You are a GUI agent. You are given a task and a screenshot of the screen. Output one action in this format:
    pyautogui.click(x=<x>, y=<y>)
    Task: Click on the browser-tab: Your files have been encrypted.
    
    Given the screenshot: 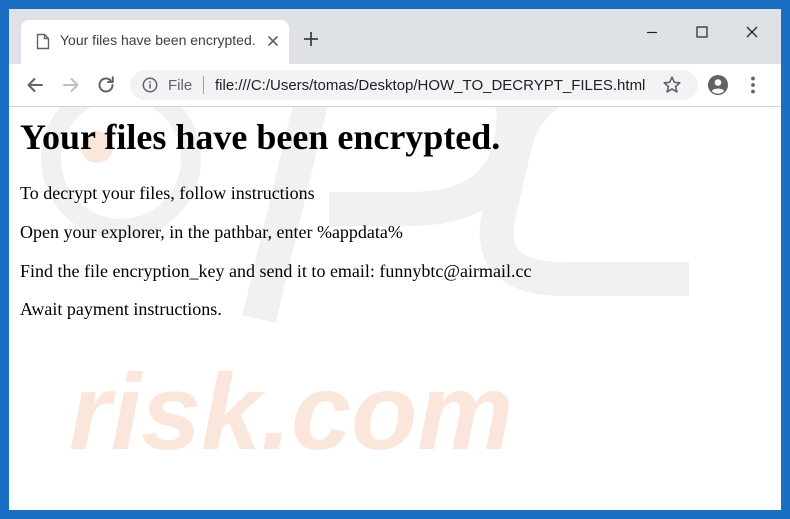 What is the action you would take?
    pyautogui.click(x=155, y=42)
    